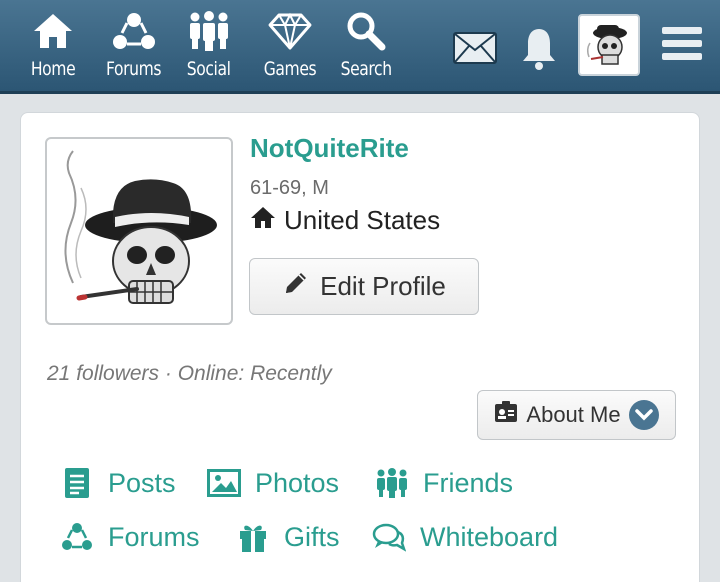 The width and height of the screenshot is (720, 582). I want to click on nav-home-label: Home, so click(53, 69).